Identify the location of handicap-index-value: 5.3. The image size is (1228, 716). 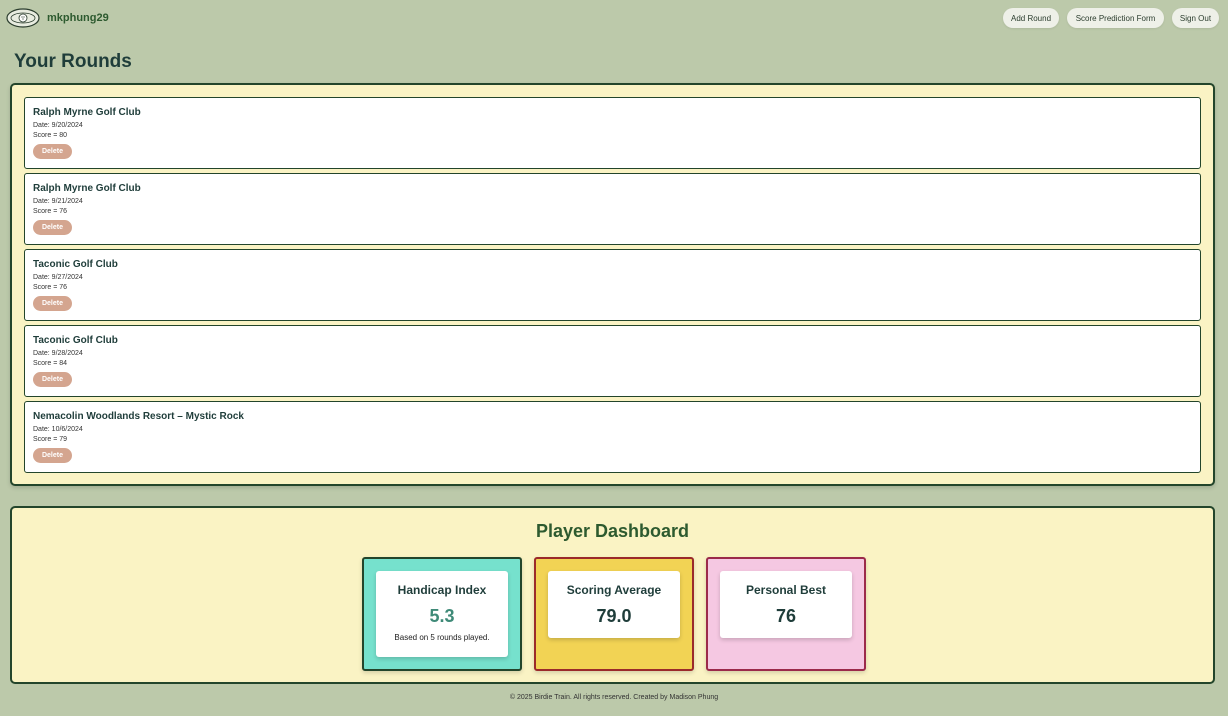
(442, 616).